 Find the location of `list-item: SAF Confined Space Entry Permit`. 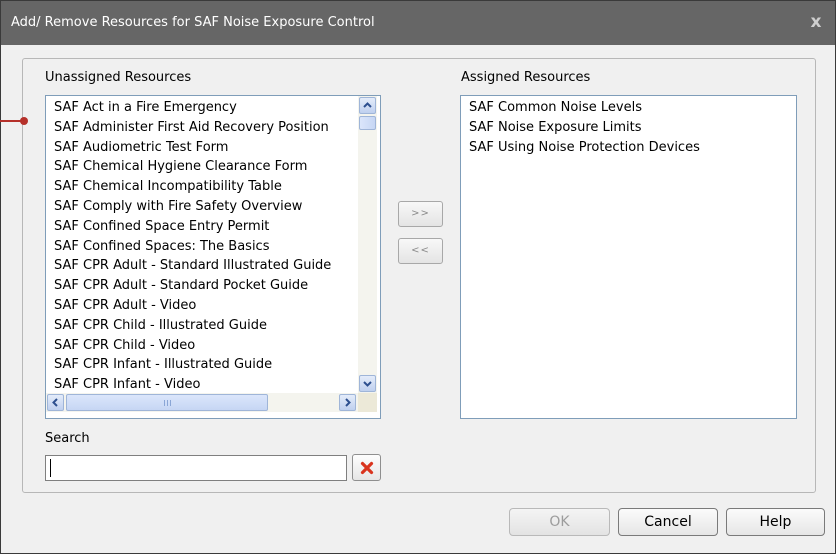

list-item: SAF Confined Space Entry Permit is located at coordinates (161, 226).